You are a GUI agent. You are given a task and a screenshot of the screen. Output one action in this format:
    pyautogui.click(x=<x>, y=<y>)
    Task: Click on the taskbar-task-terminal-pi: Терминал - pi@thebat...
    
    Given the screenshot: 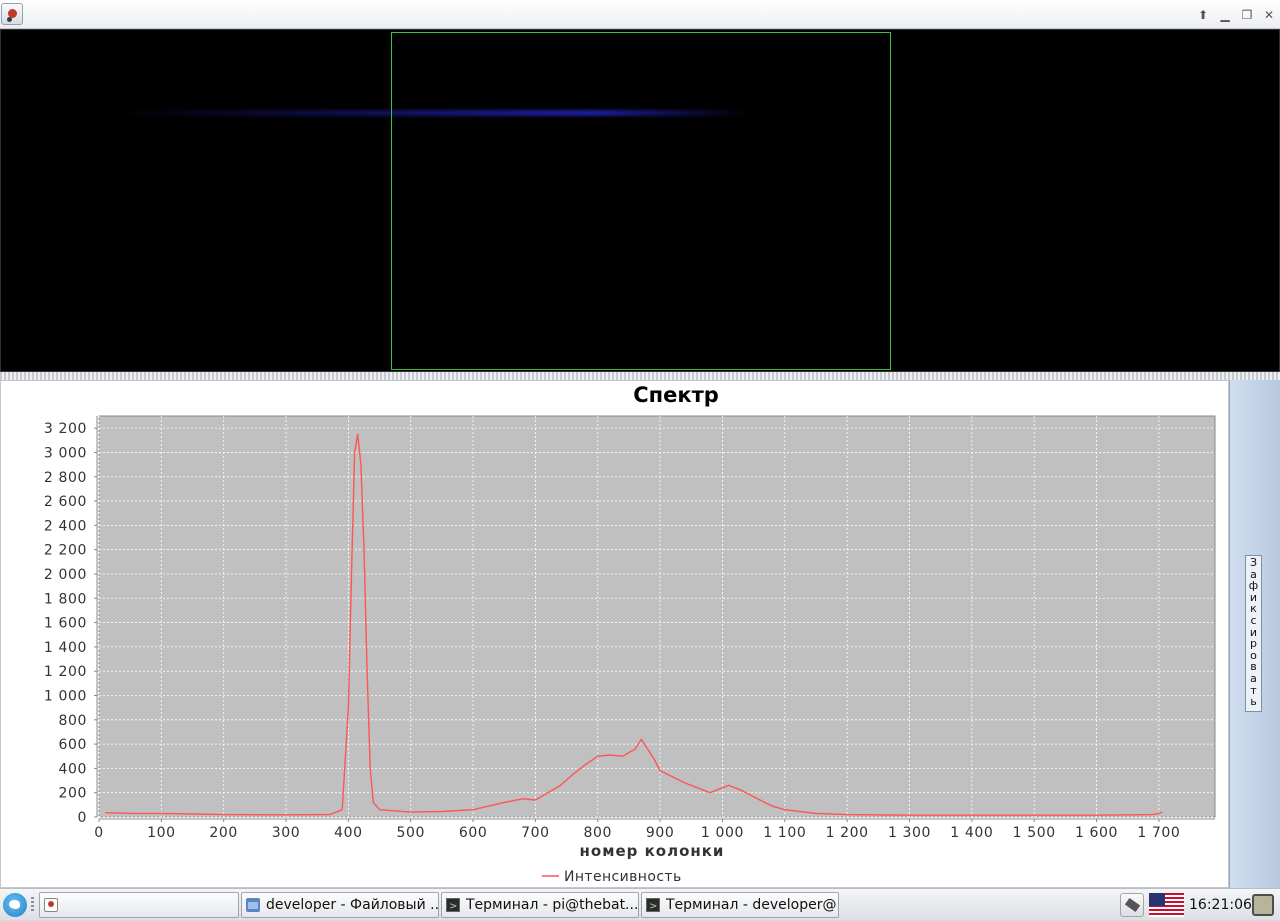 What is the action you would take?
    pyautogui.click(x=540, y=905)
    